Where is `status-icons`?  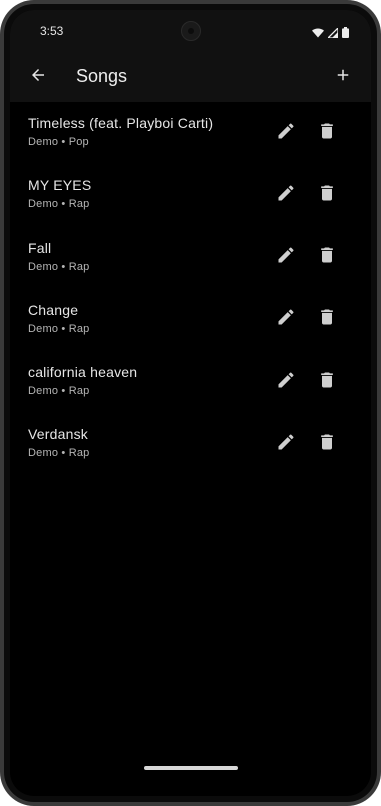
status-icons is located at coordinates (330, 34).